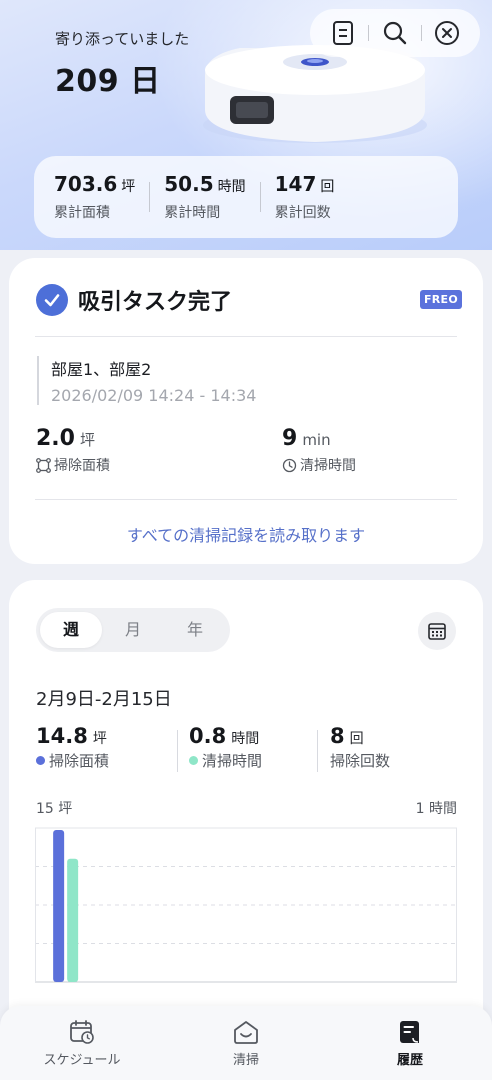 The width and height of the screenshot is (492, 1080). What do you see at coordinates (128, 187) in the screenshot?
I see `cumulative-area-unit: 坪` at bounding box center [128, 187].